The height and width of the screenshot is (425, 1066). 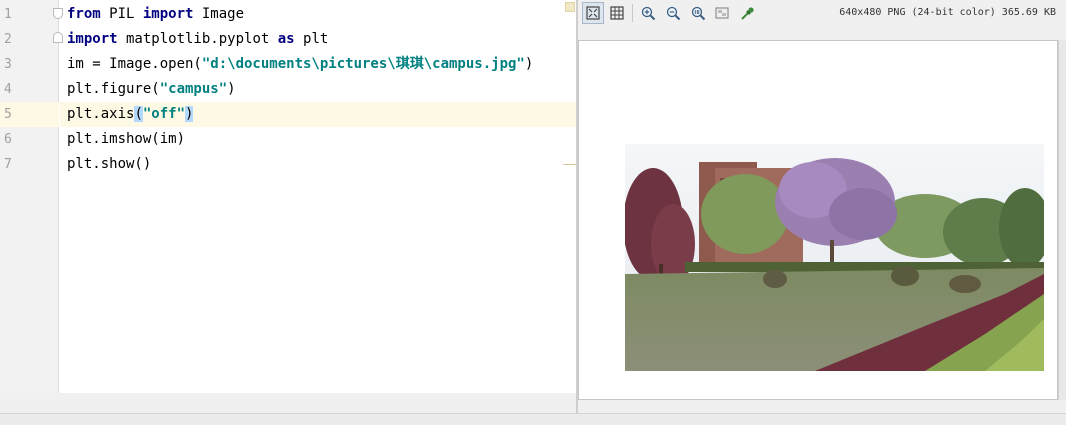 What do you see at coordinates (29, 114) in the screenshot?
I see `line-number: 5` at bounding box center [29, 114].